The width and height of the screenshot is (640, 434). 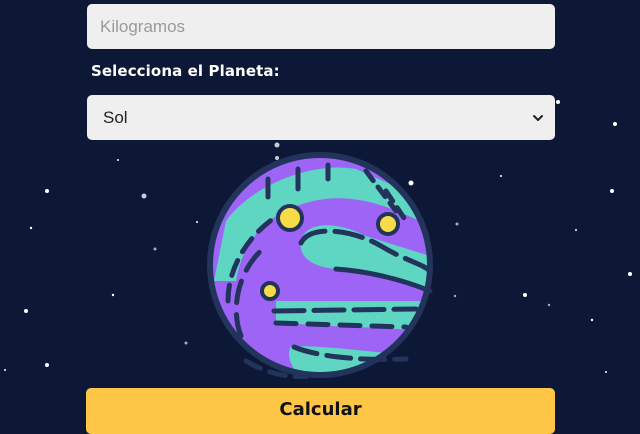 What do you see at coordinates (185, 71) in the screenshot?
I see `planet-select-label: Selecciona el Planeta:` at bounding box center [185, 71].